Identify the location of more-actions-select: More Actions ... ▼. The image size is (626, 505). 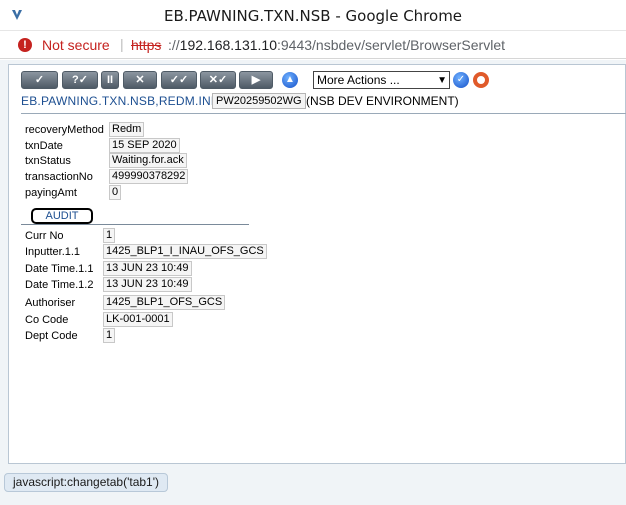
(381, 80).